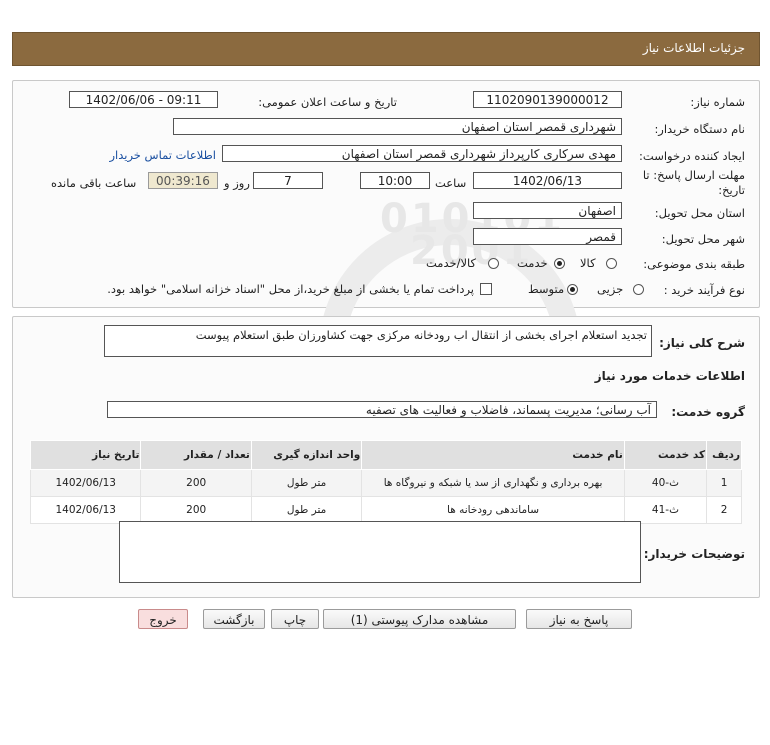 The height and width of the screenshot is (745, 770). Describe the element at coordinates (699, 129) in the screenshot. I see `buyer-org-label: نام دستگاه خریدار:` at that location.